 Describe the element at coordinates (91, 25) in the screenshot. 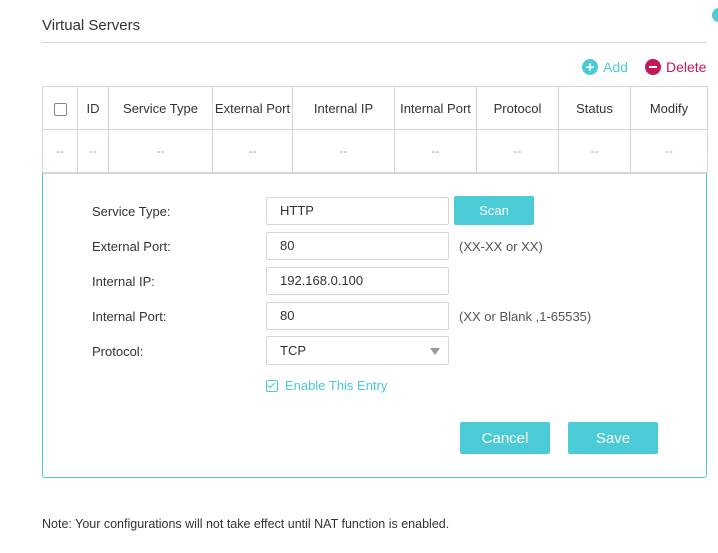

I see `section-title: Virtual Servers` at that location.